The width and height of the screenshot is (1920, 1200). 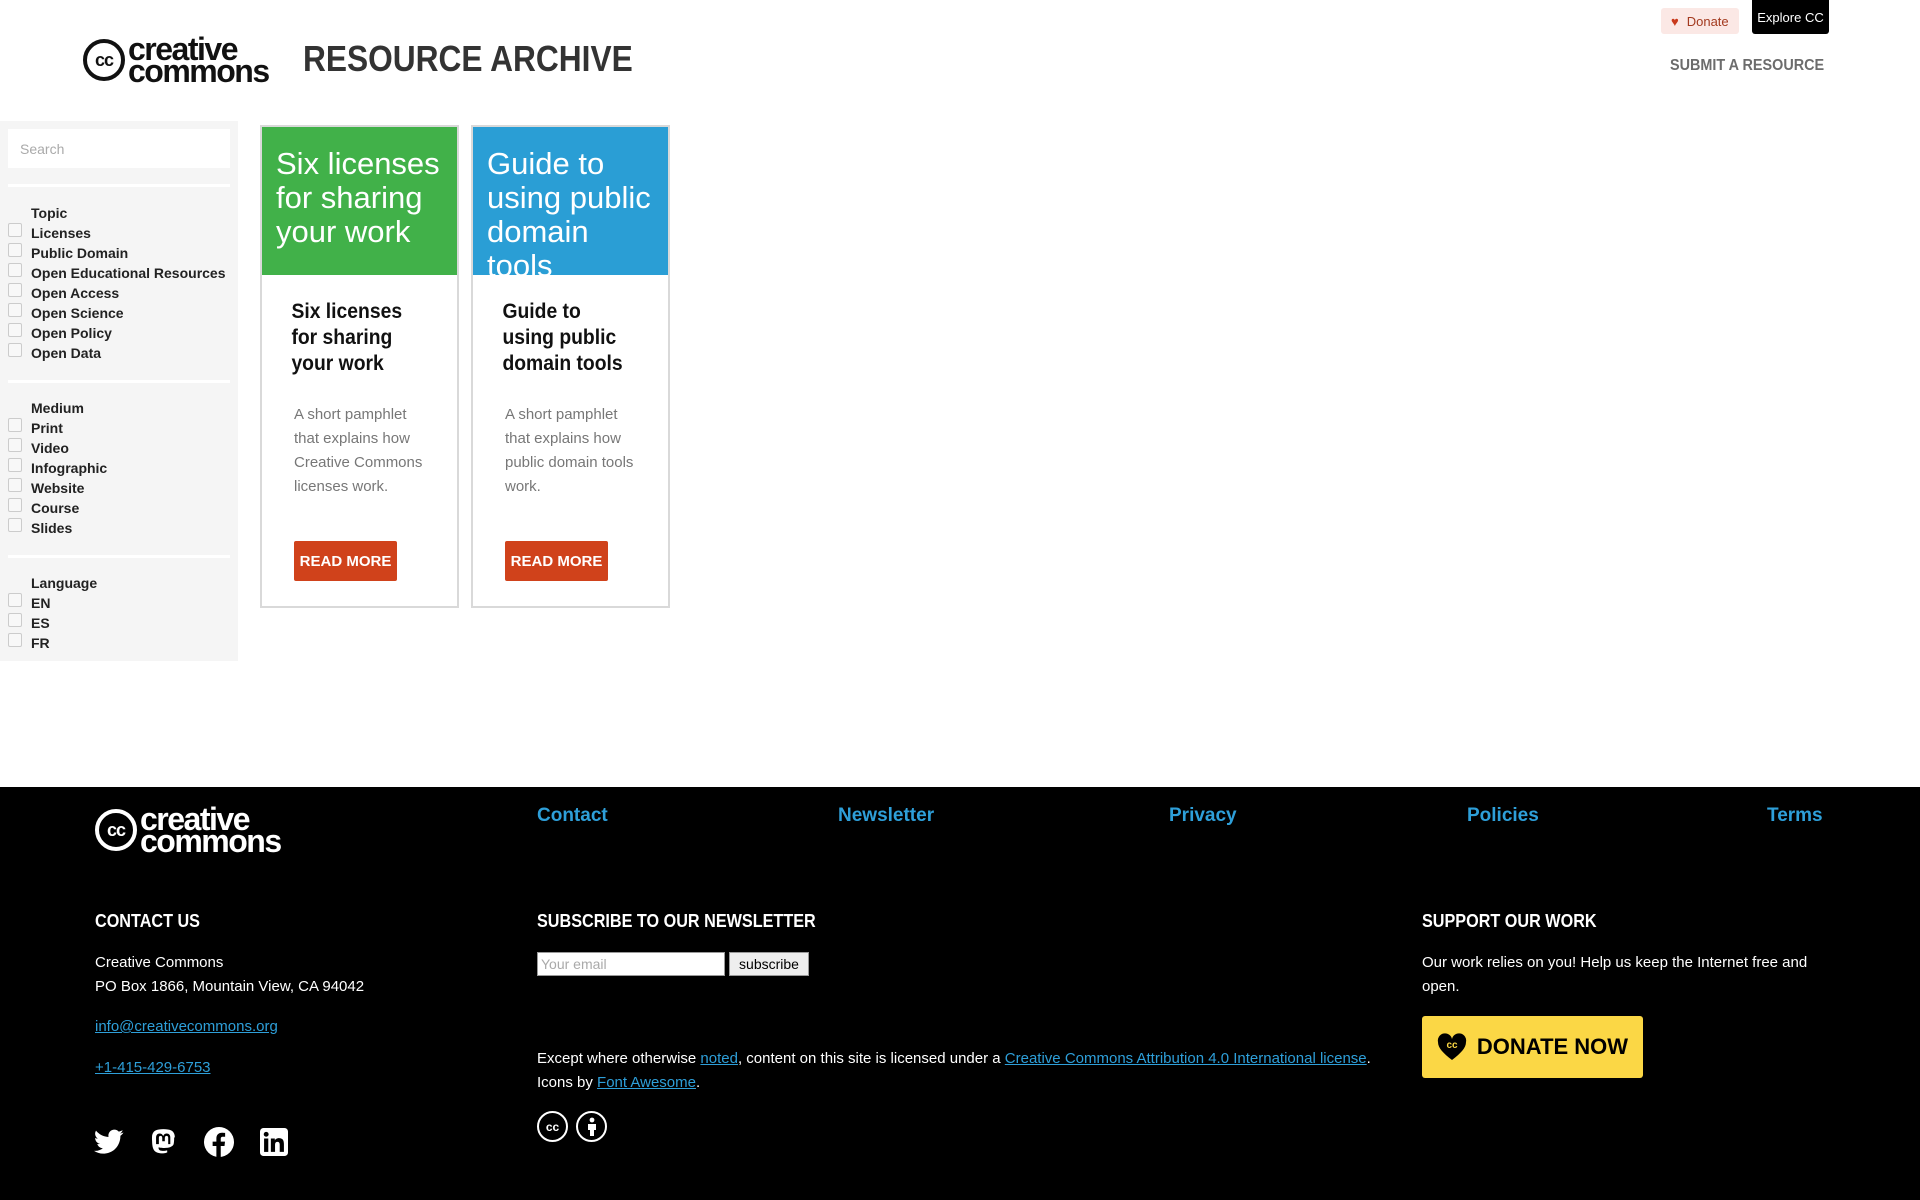 What do you see at coordinates (120, 428) in the screenshot?
I see `filter-option: Print` at bounding box center [120, 428].